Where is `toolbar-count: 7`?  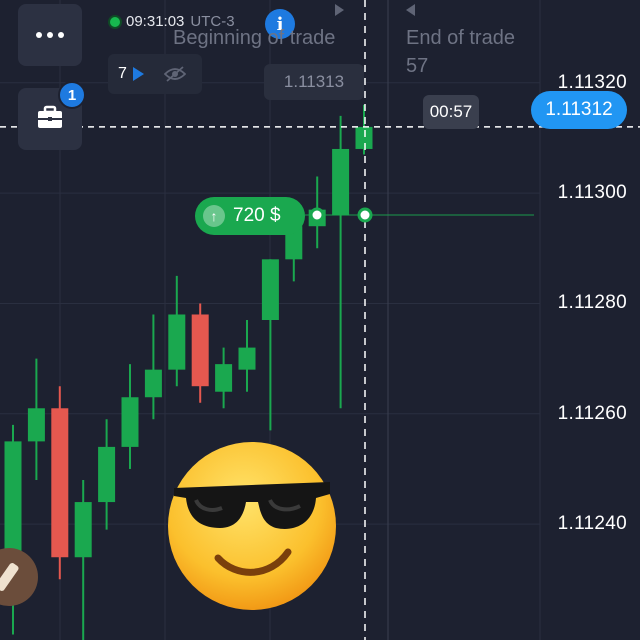
toolbar-count: 7 is located at coordinates (122, 73).